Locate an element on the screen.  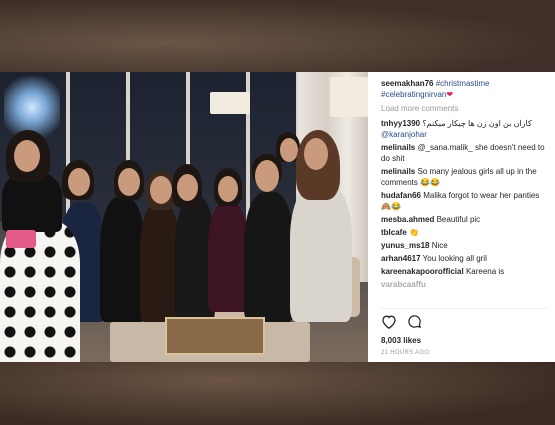
comment-username: kareenakapoorofficial is located at coordinates (422, 271).